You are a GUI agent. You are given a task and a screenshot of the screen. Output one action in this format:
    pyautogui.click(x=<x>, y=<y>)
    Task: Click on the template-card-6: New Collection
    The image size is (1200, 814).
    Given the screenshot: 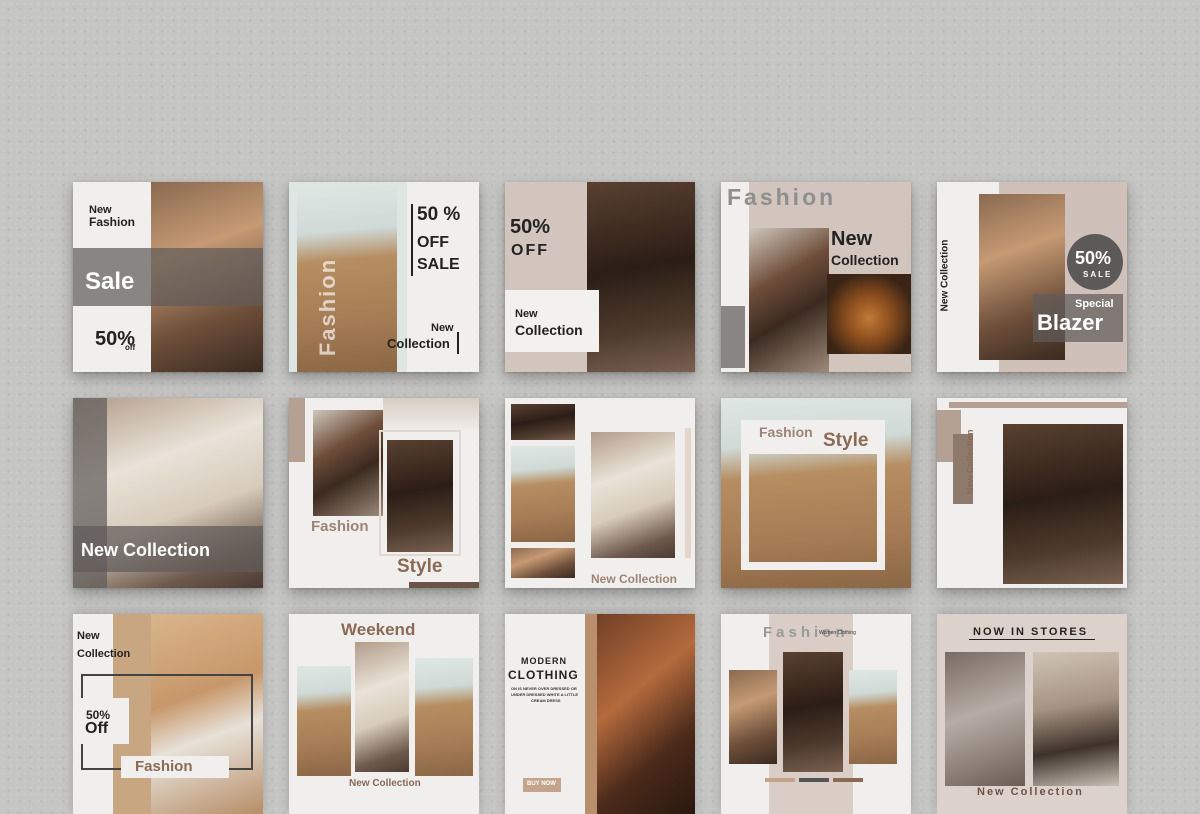 What is the action you would take?
    pyautogui.click(x=168, y=493)
    